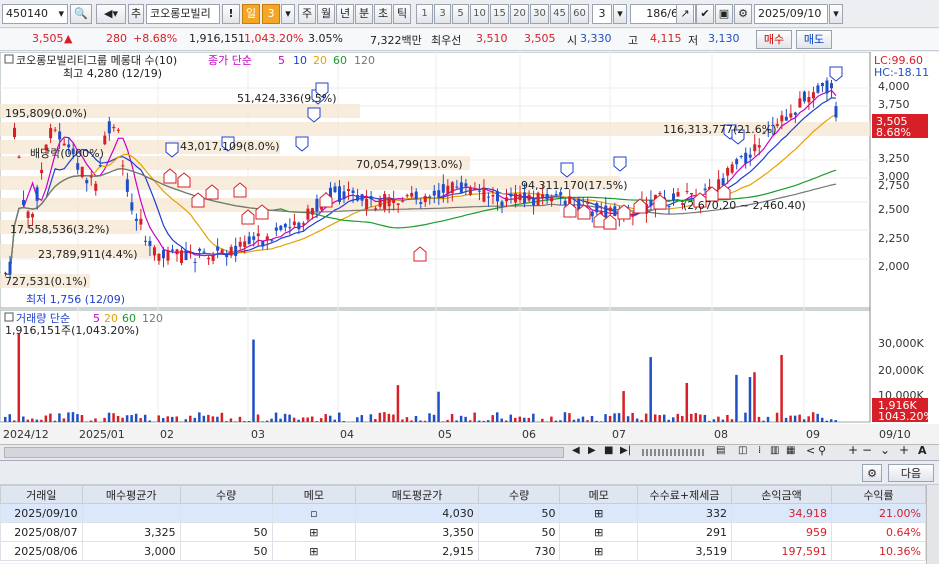 The width and height of the screenshot is (939, 564). Describe the element at coordinates (136, 14) in the screenshot. I see `stock-info-icon: 추` at that location.